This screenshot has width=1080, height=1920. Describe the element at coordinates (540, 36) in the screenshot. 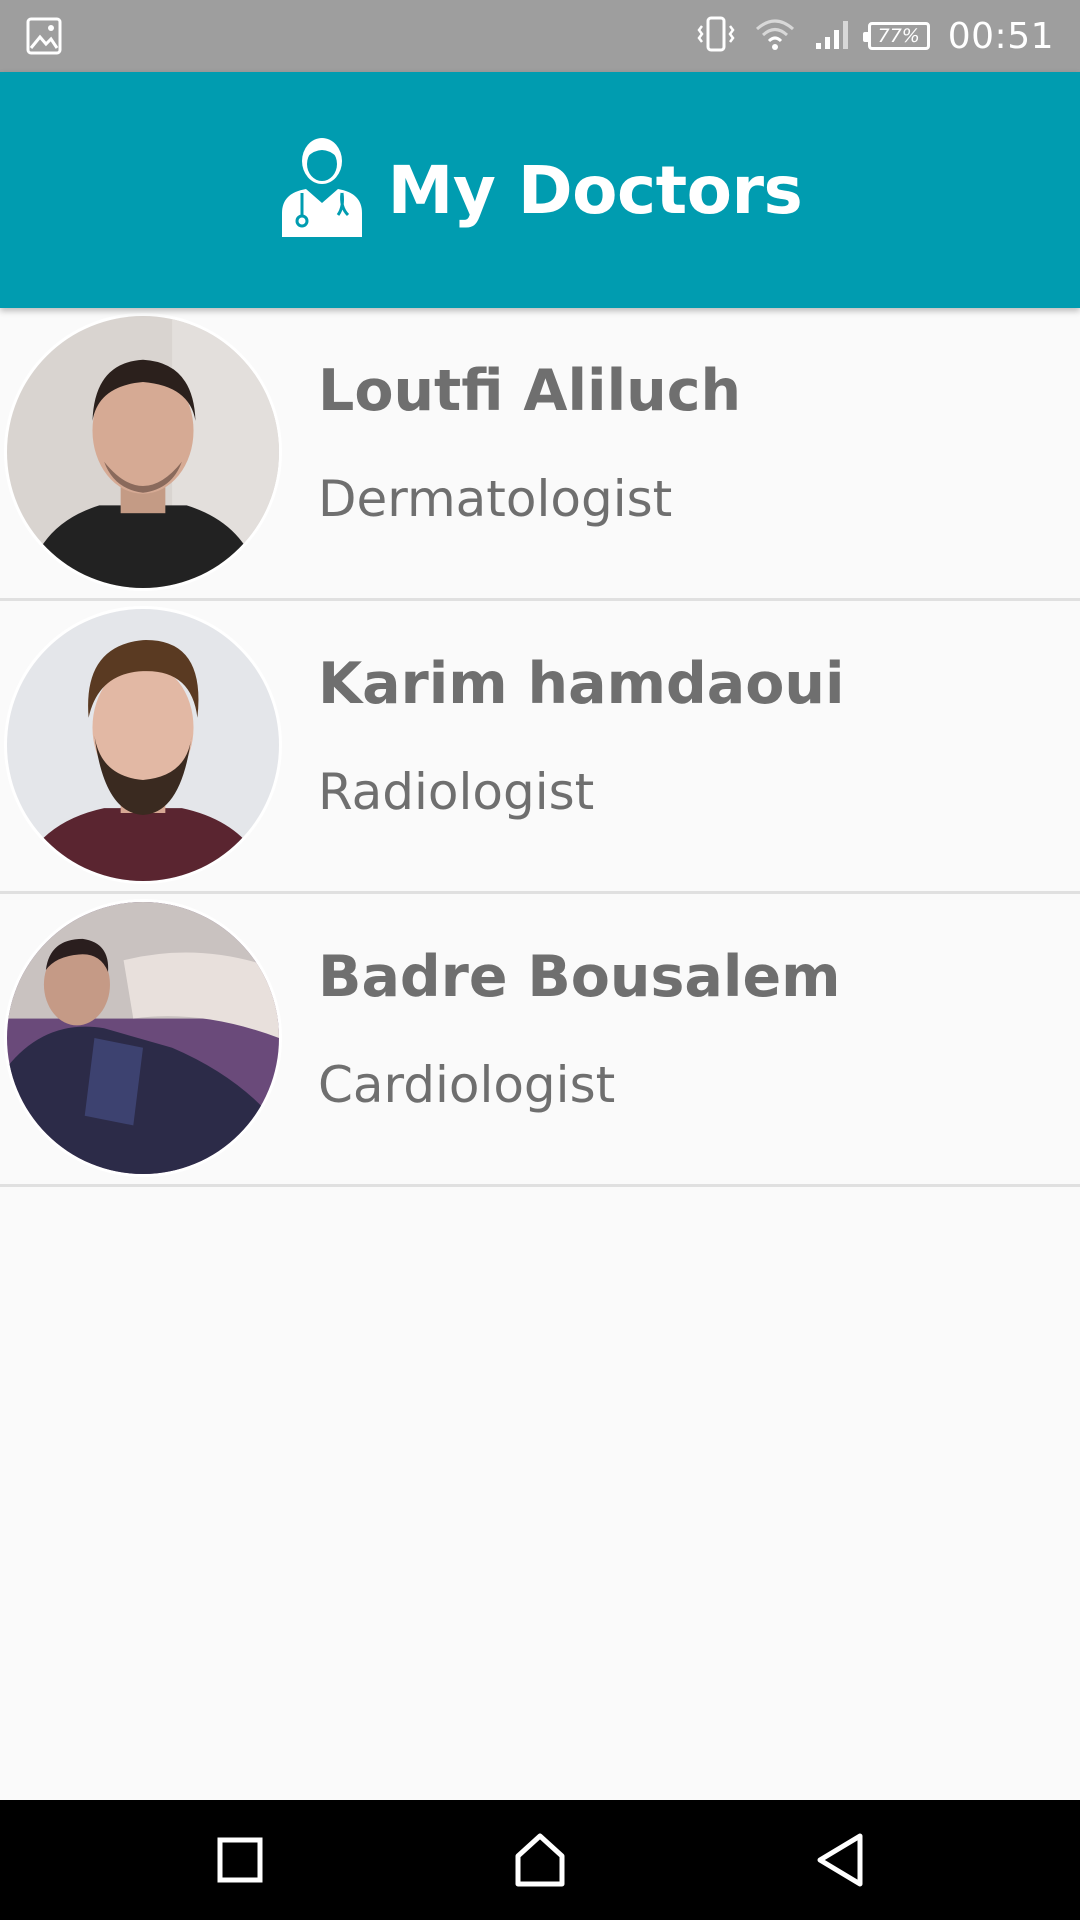

I see `status-bar: 77% 00:51` at that location.